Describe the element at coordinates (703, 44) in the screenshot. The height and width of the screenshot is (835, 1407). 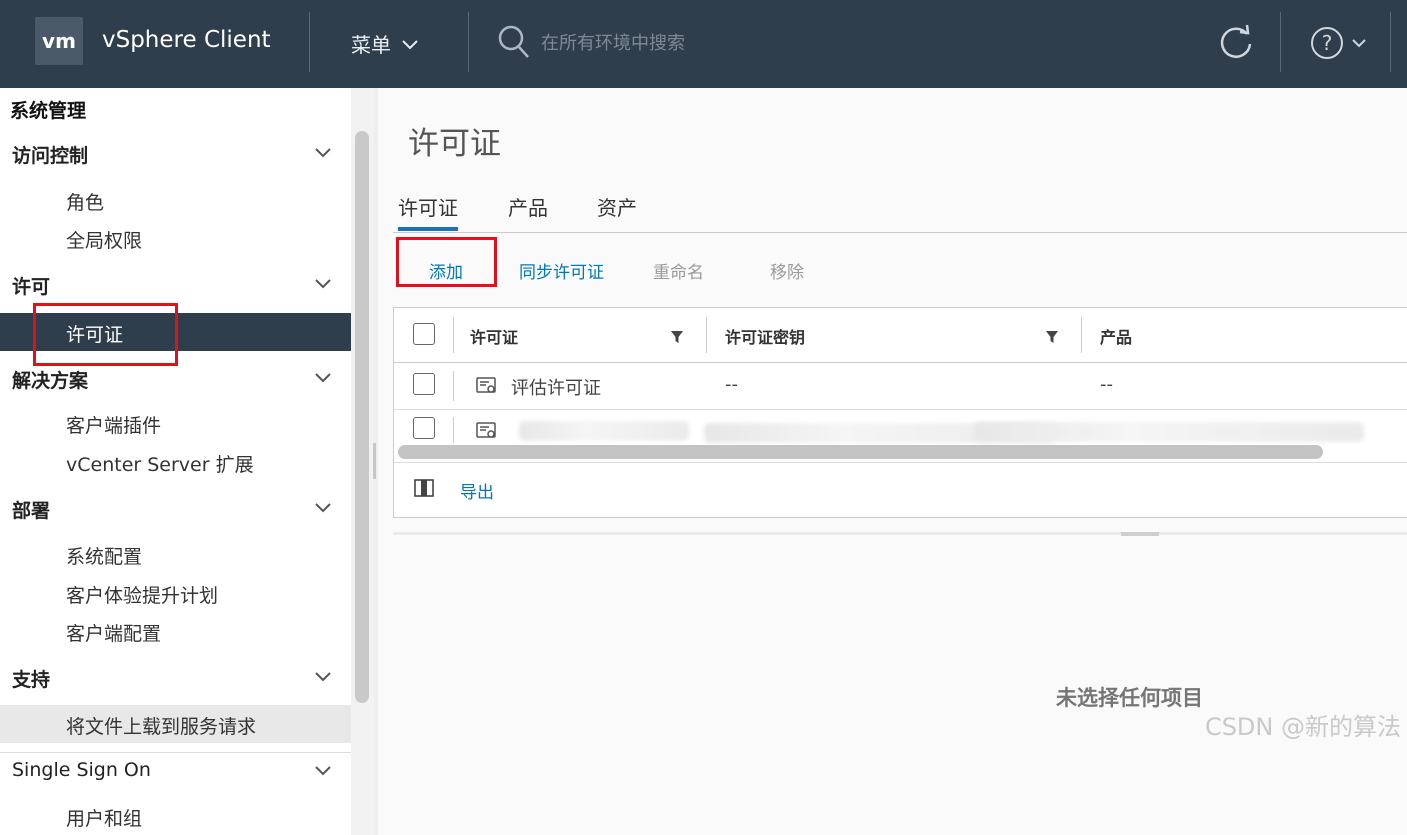
I see `top-bar: vm vSphere Client 菜单 在所有环境中搜索 ?` at that location.